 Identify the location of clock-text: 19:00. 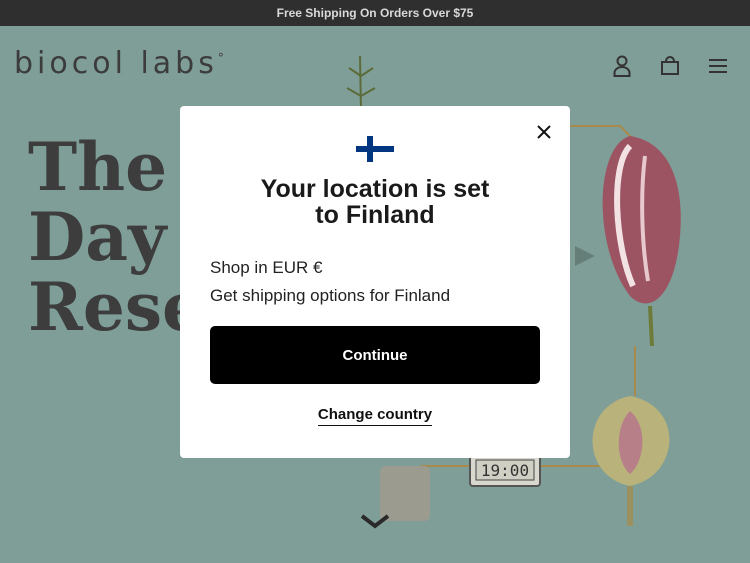
(505, 470).